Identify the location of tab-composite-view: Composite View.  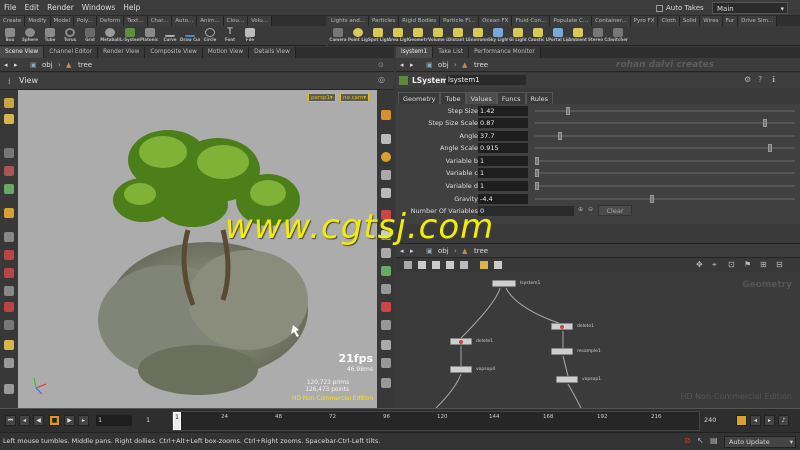
(174, 52).